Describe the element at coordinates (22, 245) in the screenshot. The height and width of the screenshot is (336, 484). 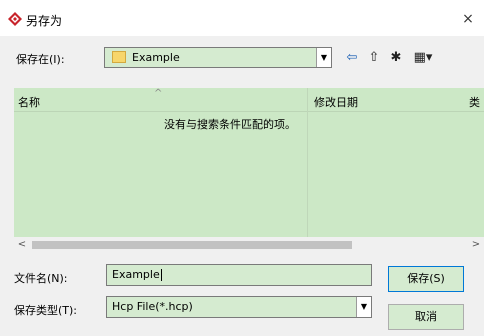
I see `scroll-left-icon: <` at that location.